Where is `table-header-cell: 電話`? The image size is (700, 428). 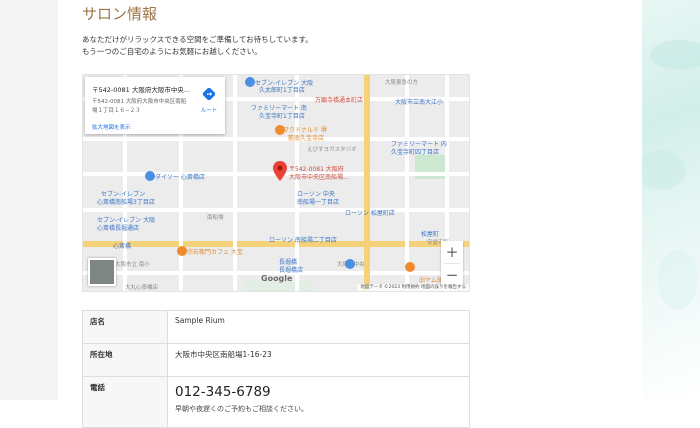
table-header-cell: 電話 is located at coordinates (125, 402).